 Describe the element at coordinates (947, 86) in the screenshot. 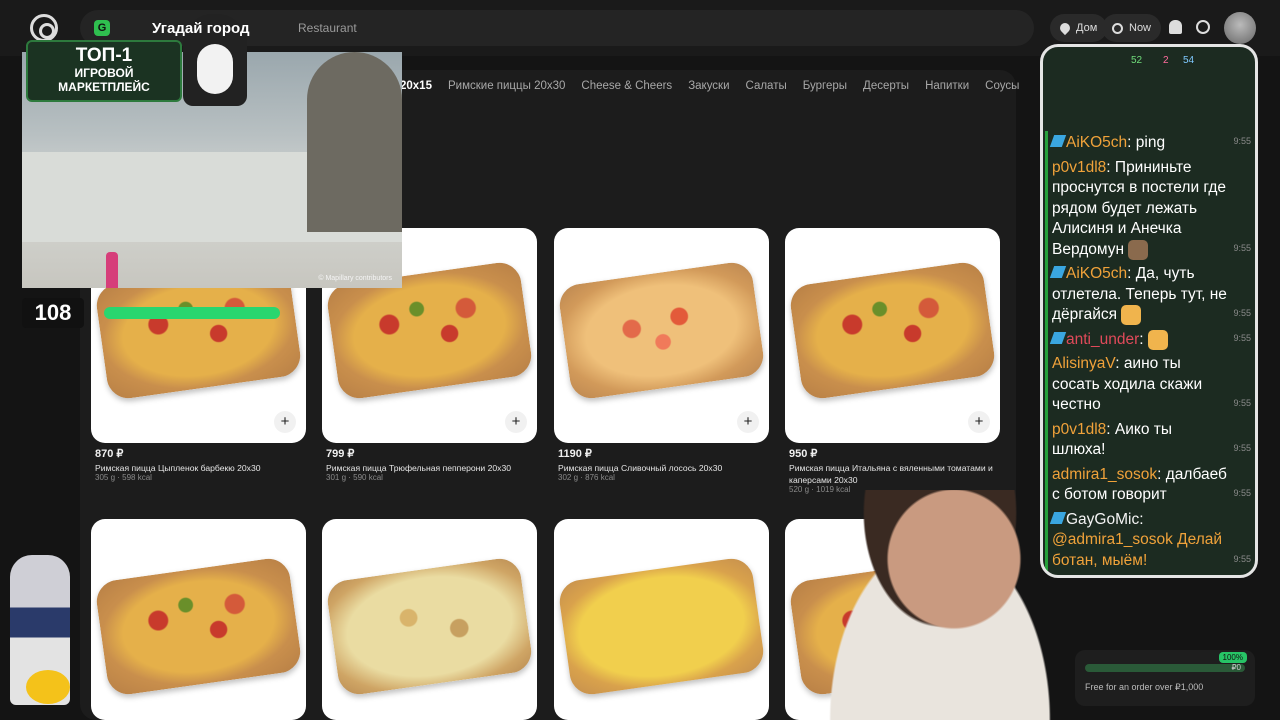

I see `tab-drinks: Напитки` at that location.